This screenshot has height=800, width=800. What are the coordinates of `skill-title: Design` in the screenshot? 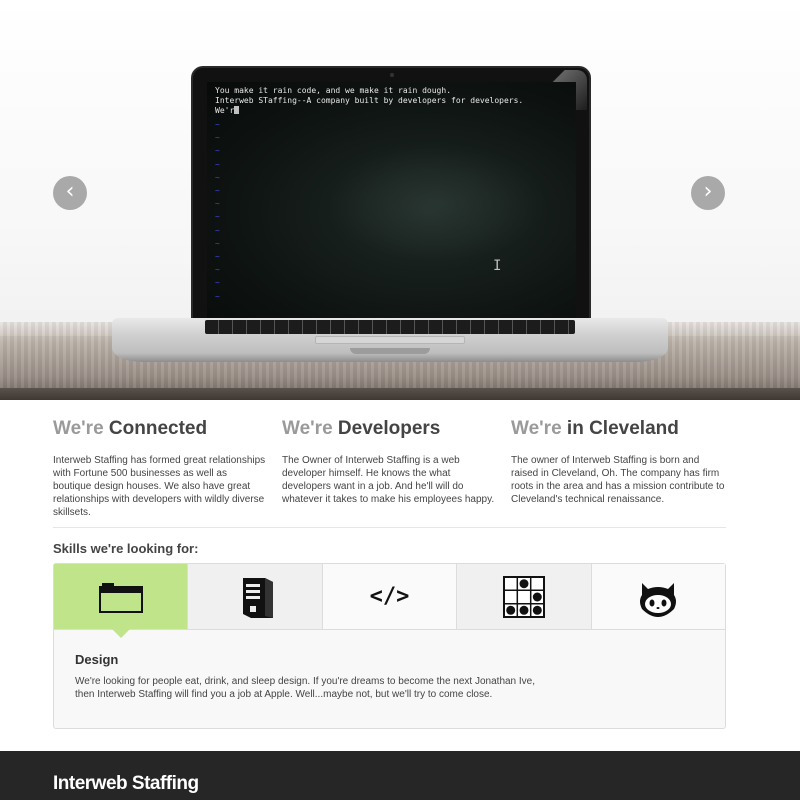 It's located at (97, 659).